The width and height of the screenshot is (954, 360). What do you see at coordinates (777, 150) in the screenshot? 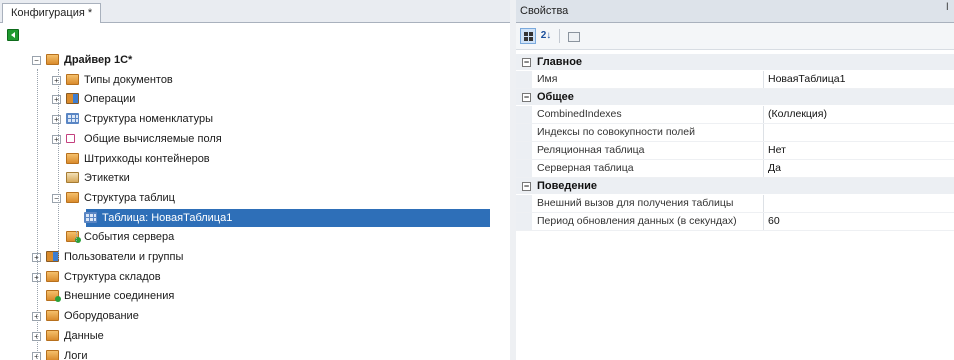
I see `property-value: Нет` at bounding box center [777, 150].